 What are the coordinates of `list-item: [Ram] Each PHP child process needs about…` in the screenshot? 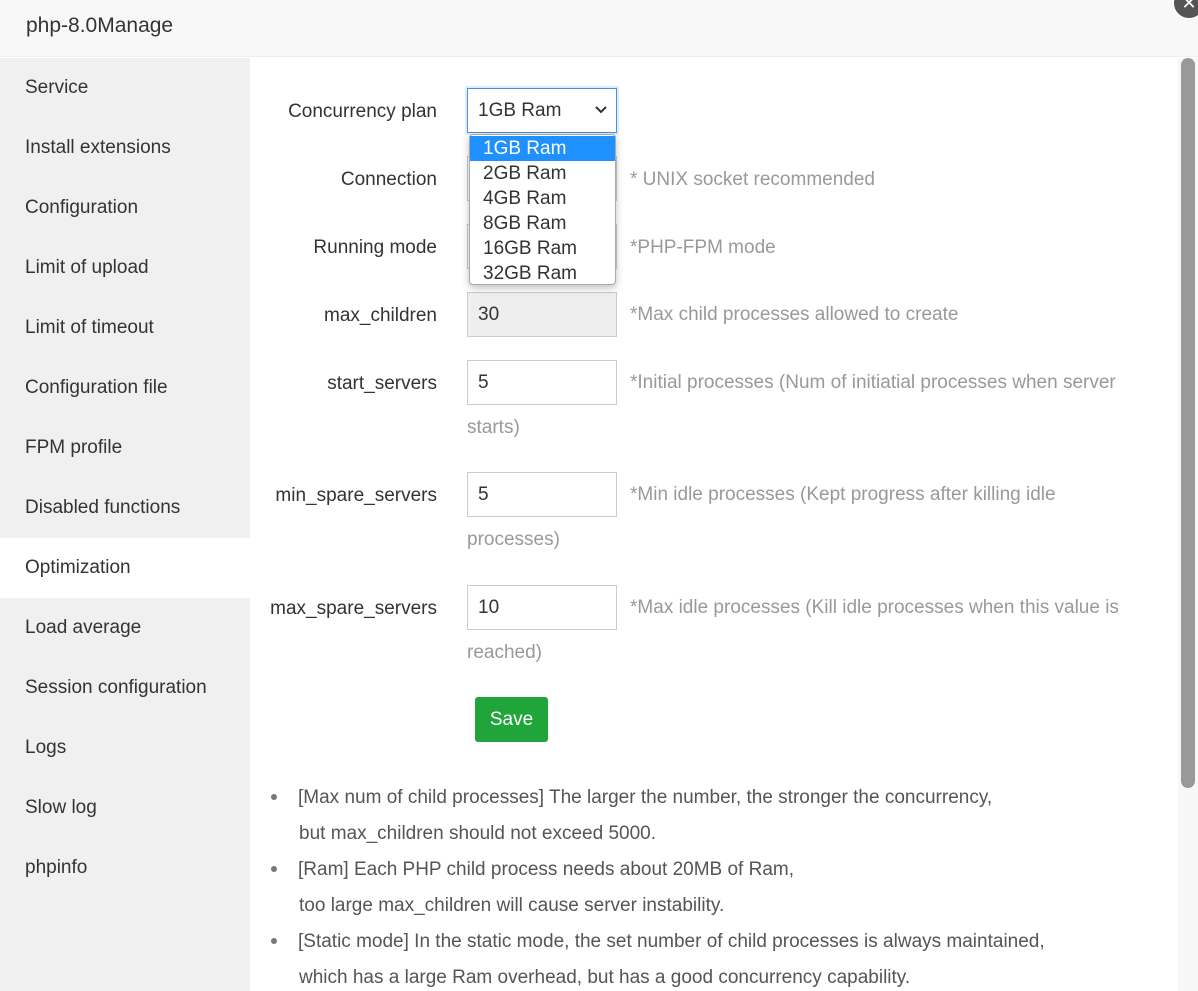 It's located at (720, 888).